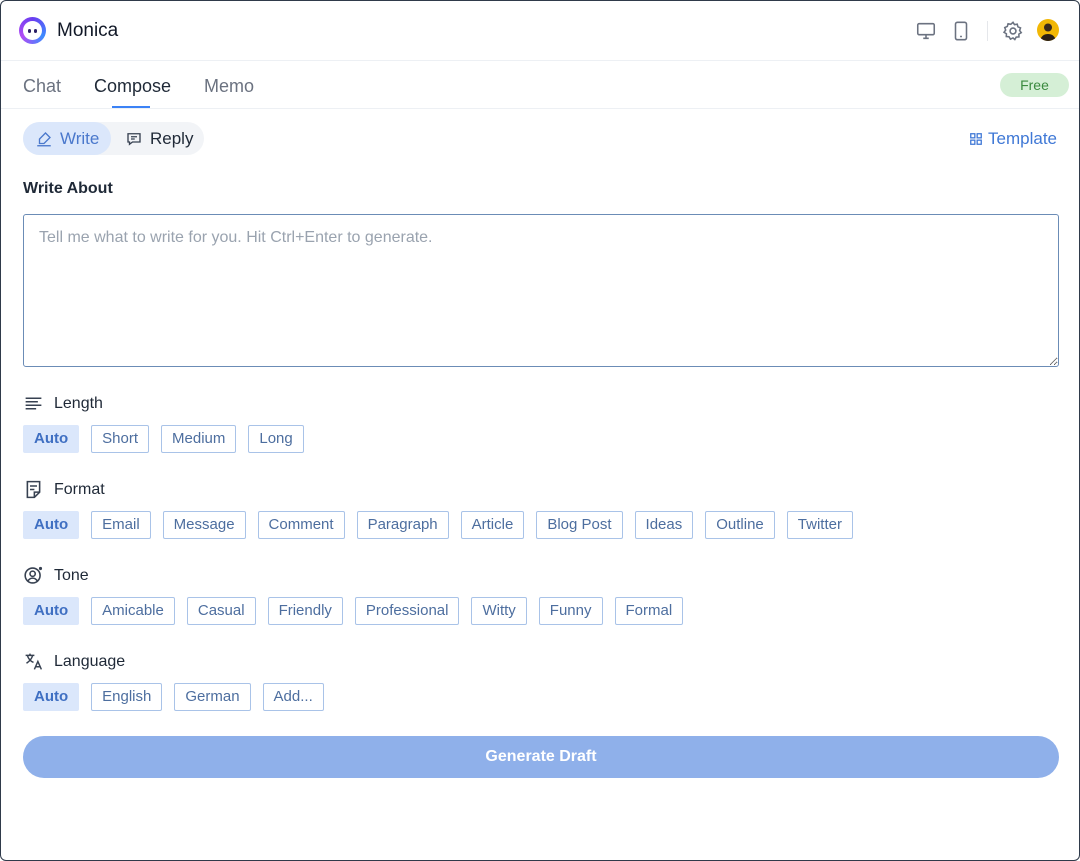  Describe the element at coordinates (1013, 31) in the screenshot. I see `gear-icon` at that location.